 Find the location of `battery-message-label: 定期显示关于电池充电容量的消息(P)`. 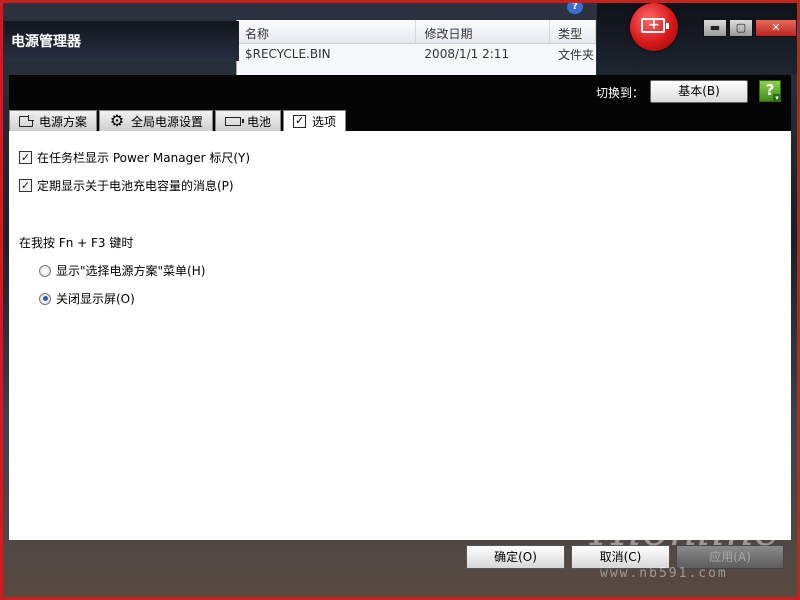

battery-message-label: 定期显示关于电池充电容量的消息(P) is located at coordinates (135, 185).